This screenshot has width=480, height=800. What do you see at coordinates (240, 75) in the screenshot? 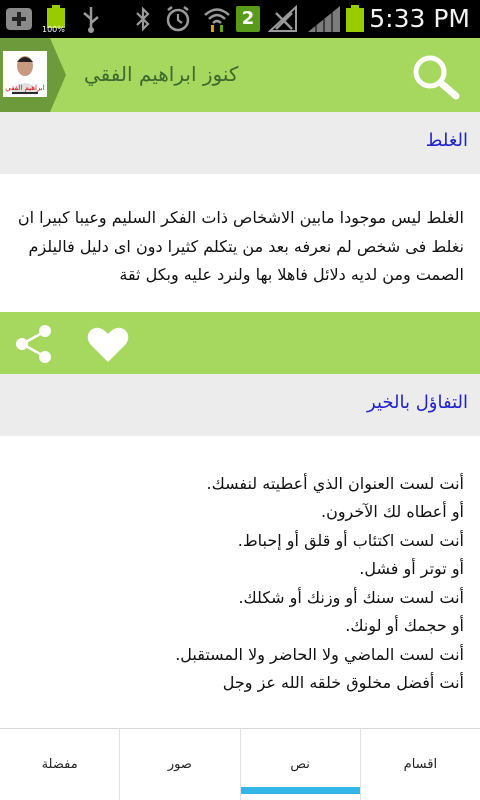
I see `action-bar: ابراهيم الفقي كنوز ابراهيم الفقي` at bounding box center [240, 75].